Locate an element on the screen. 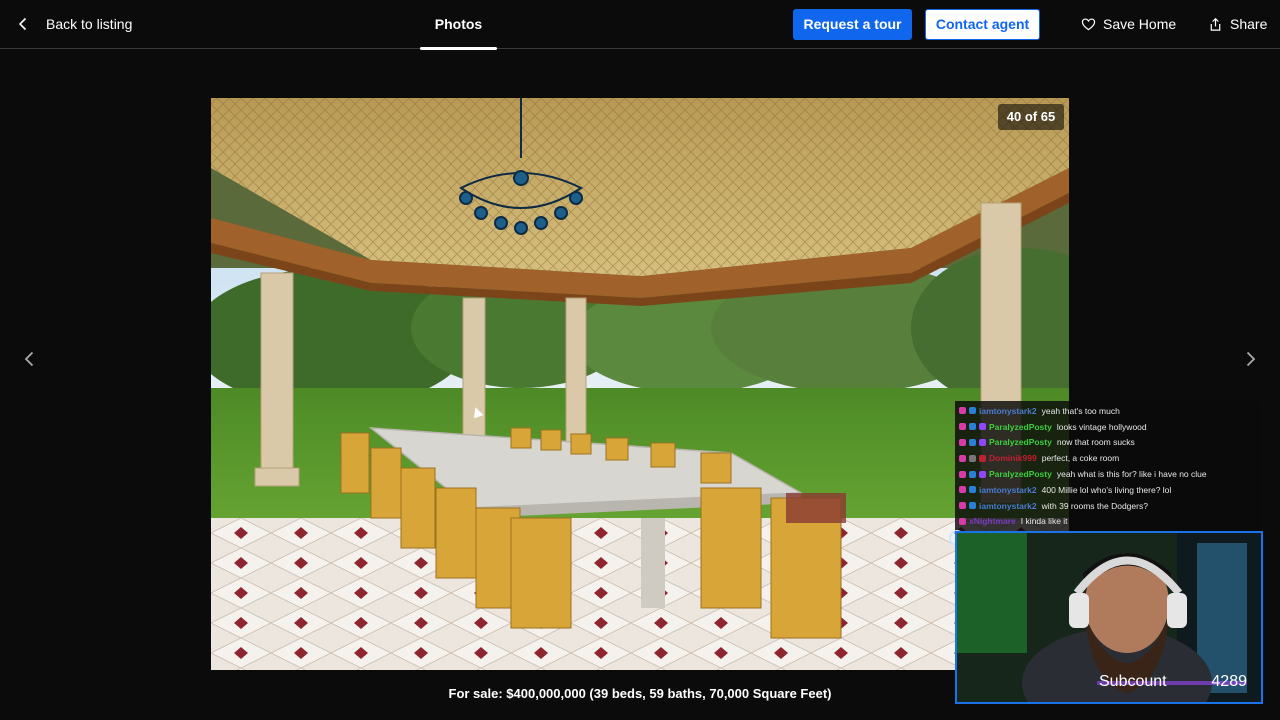  photo-counter: 40 of 65 is located at coordinates (1031, 117).